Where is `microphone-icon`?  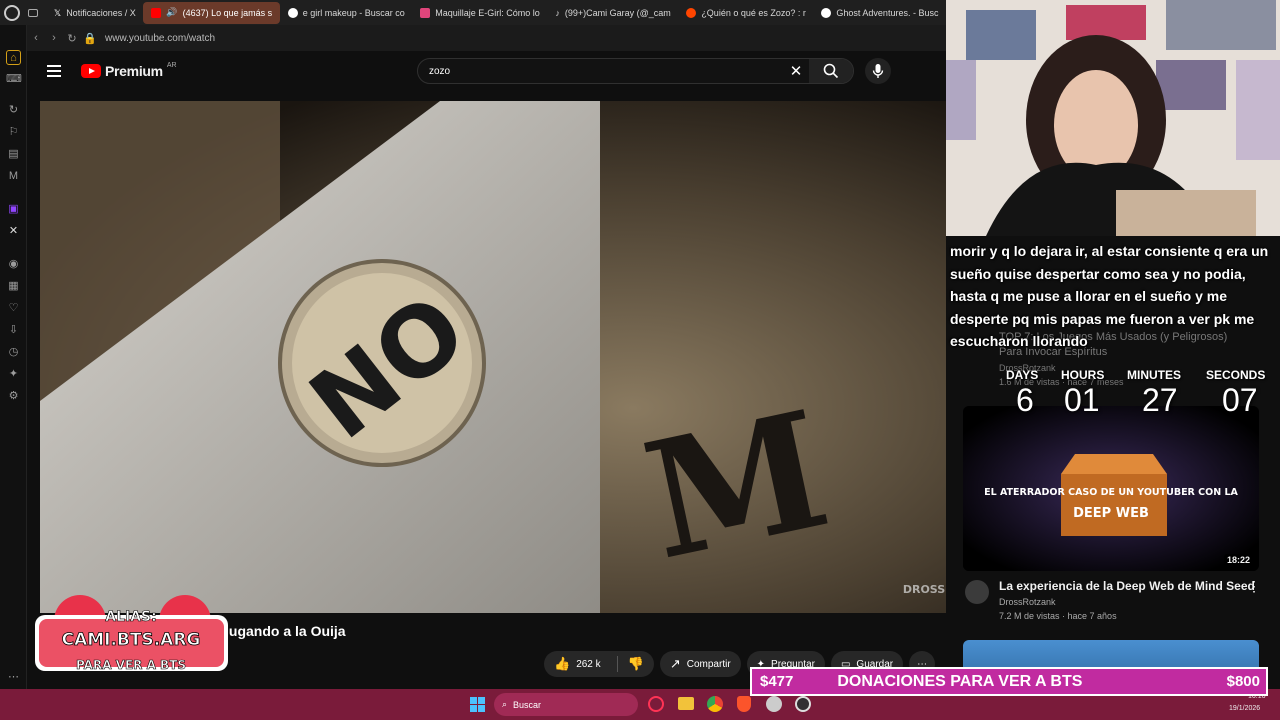
microphone-icon is located at coordinates (878, 71).